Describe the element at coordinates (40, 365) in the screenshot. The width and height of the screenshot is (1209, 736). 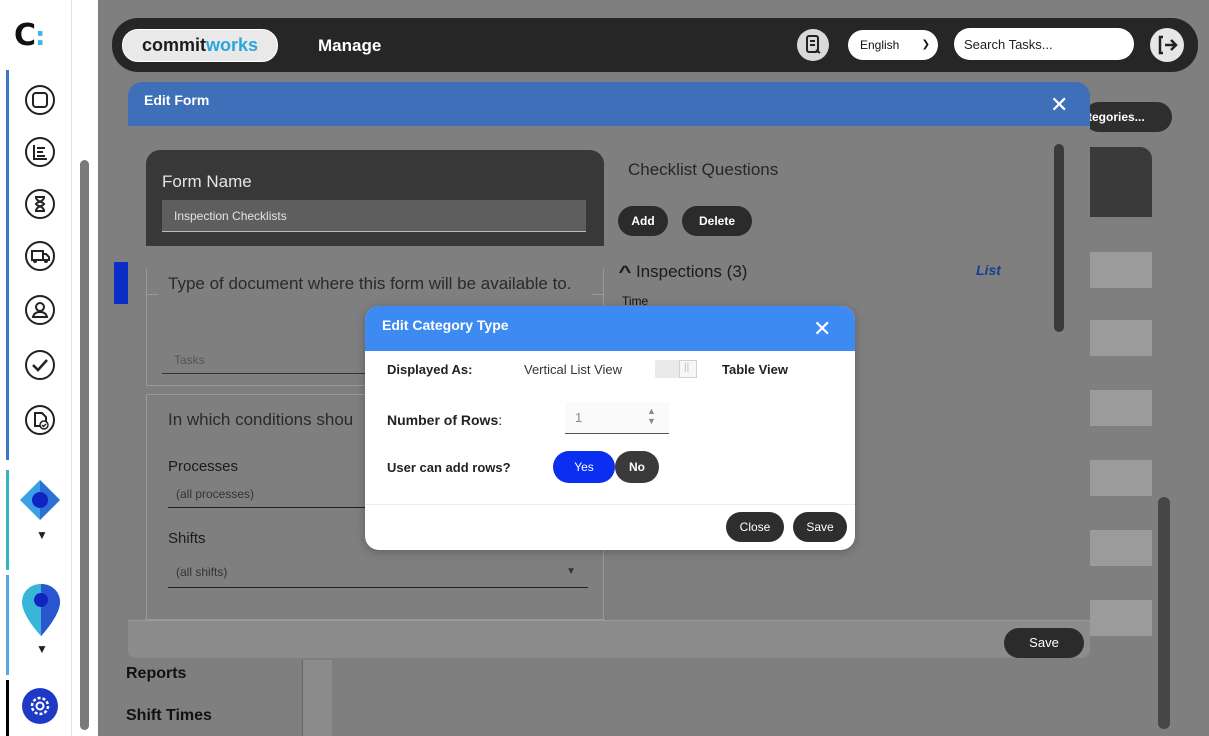
I see `check-icon` at that location.